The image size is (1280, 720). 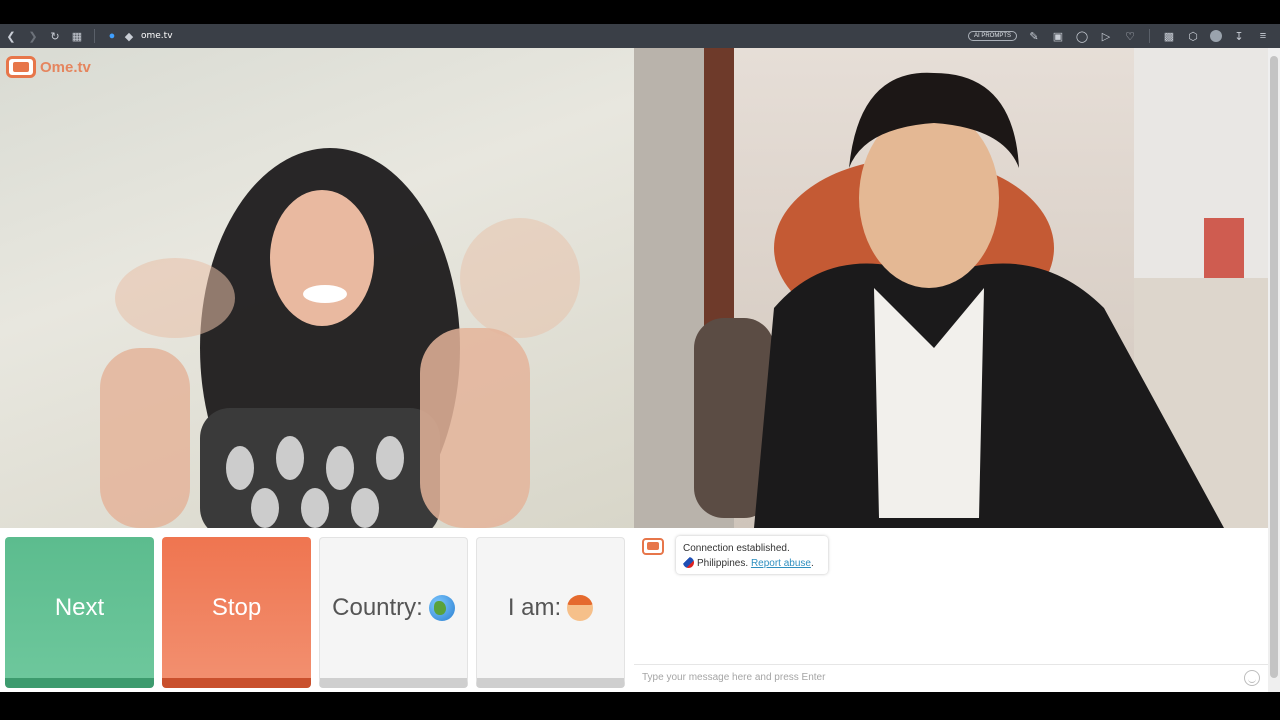 I want to click on tabs-grid-icon: ▦, so click(x=77, y=36).